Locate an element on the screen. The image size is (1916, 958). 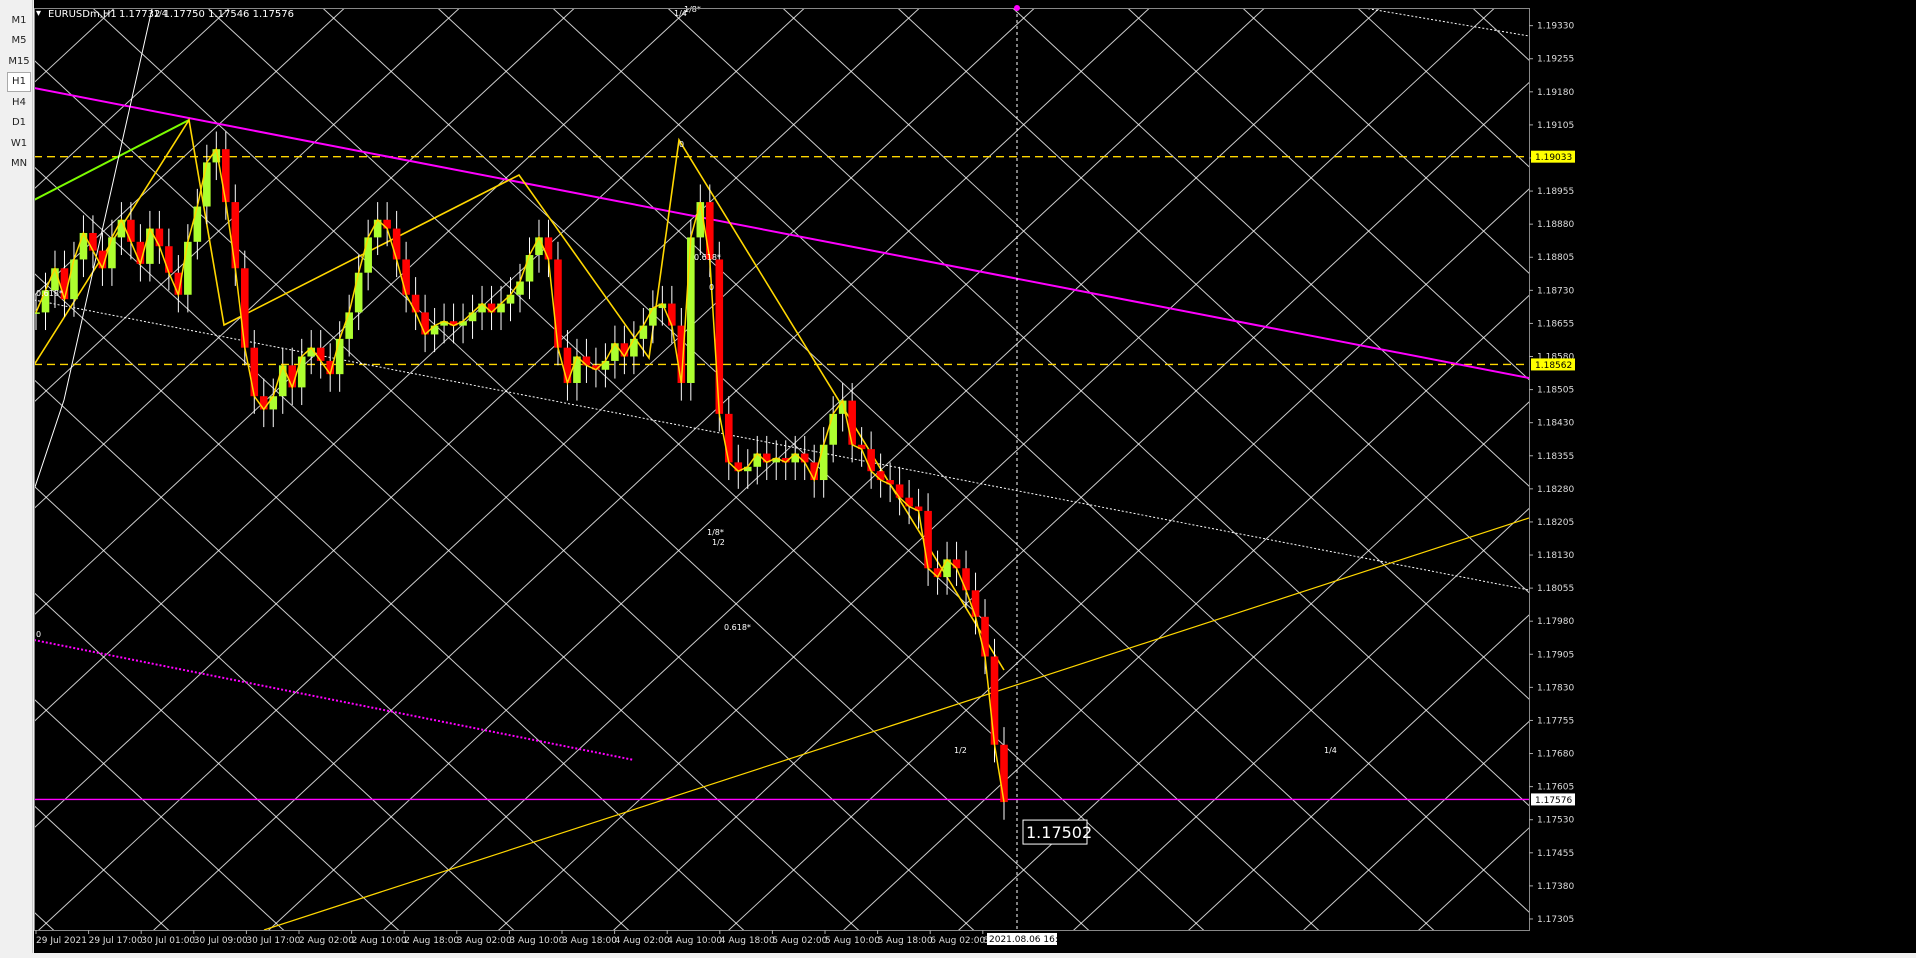
timeframe-m5-button: M5 is located at coordinates (19, 41).